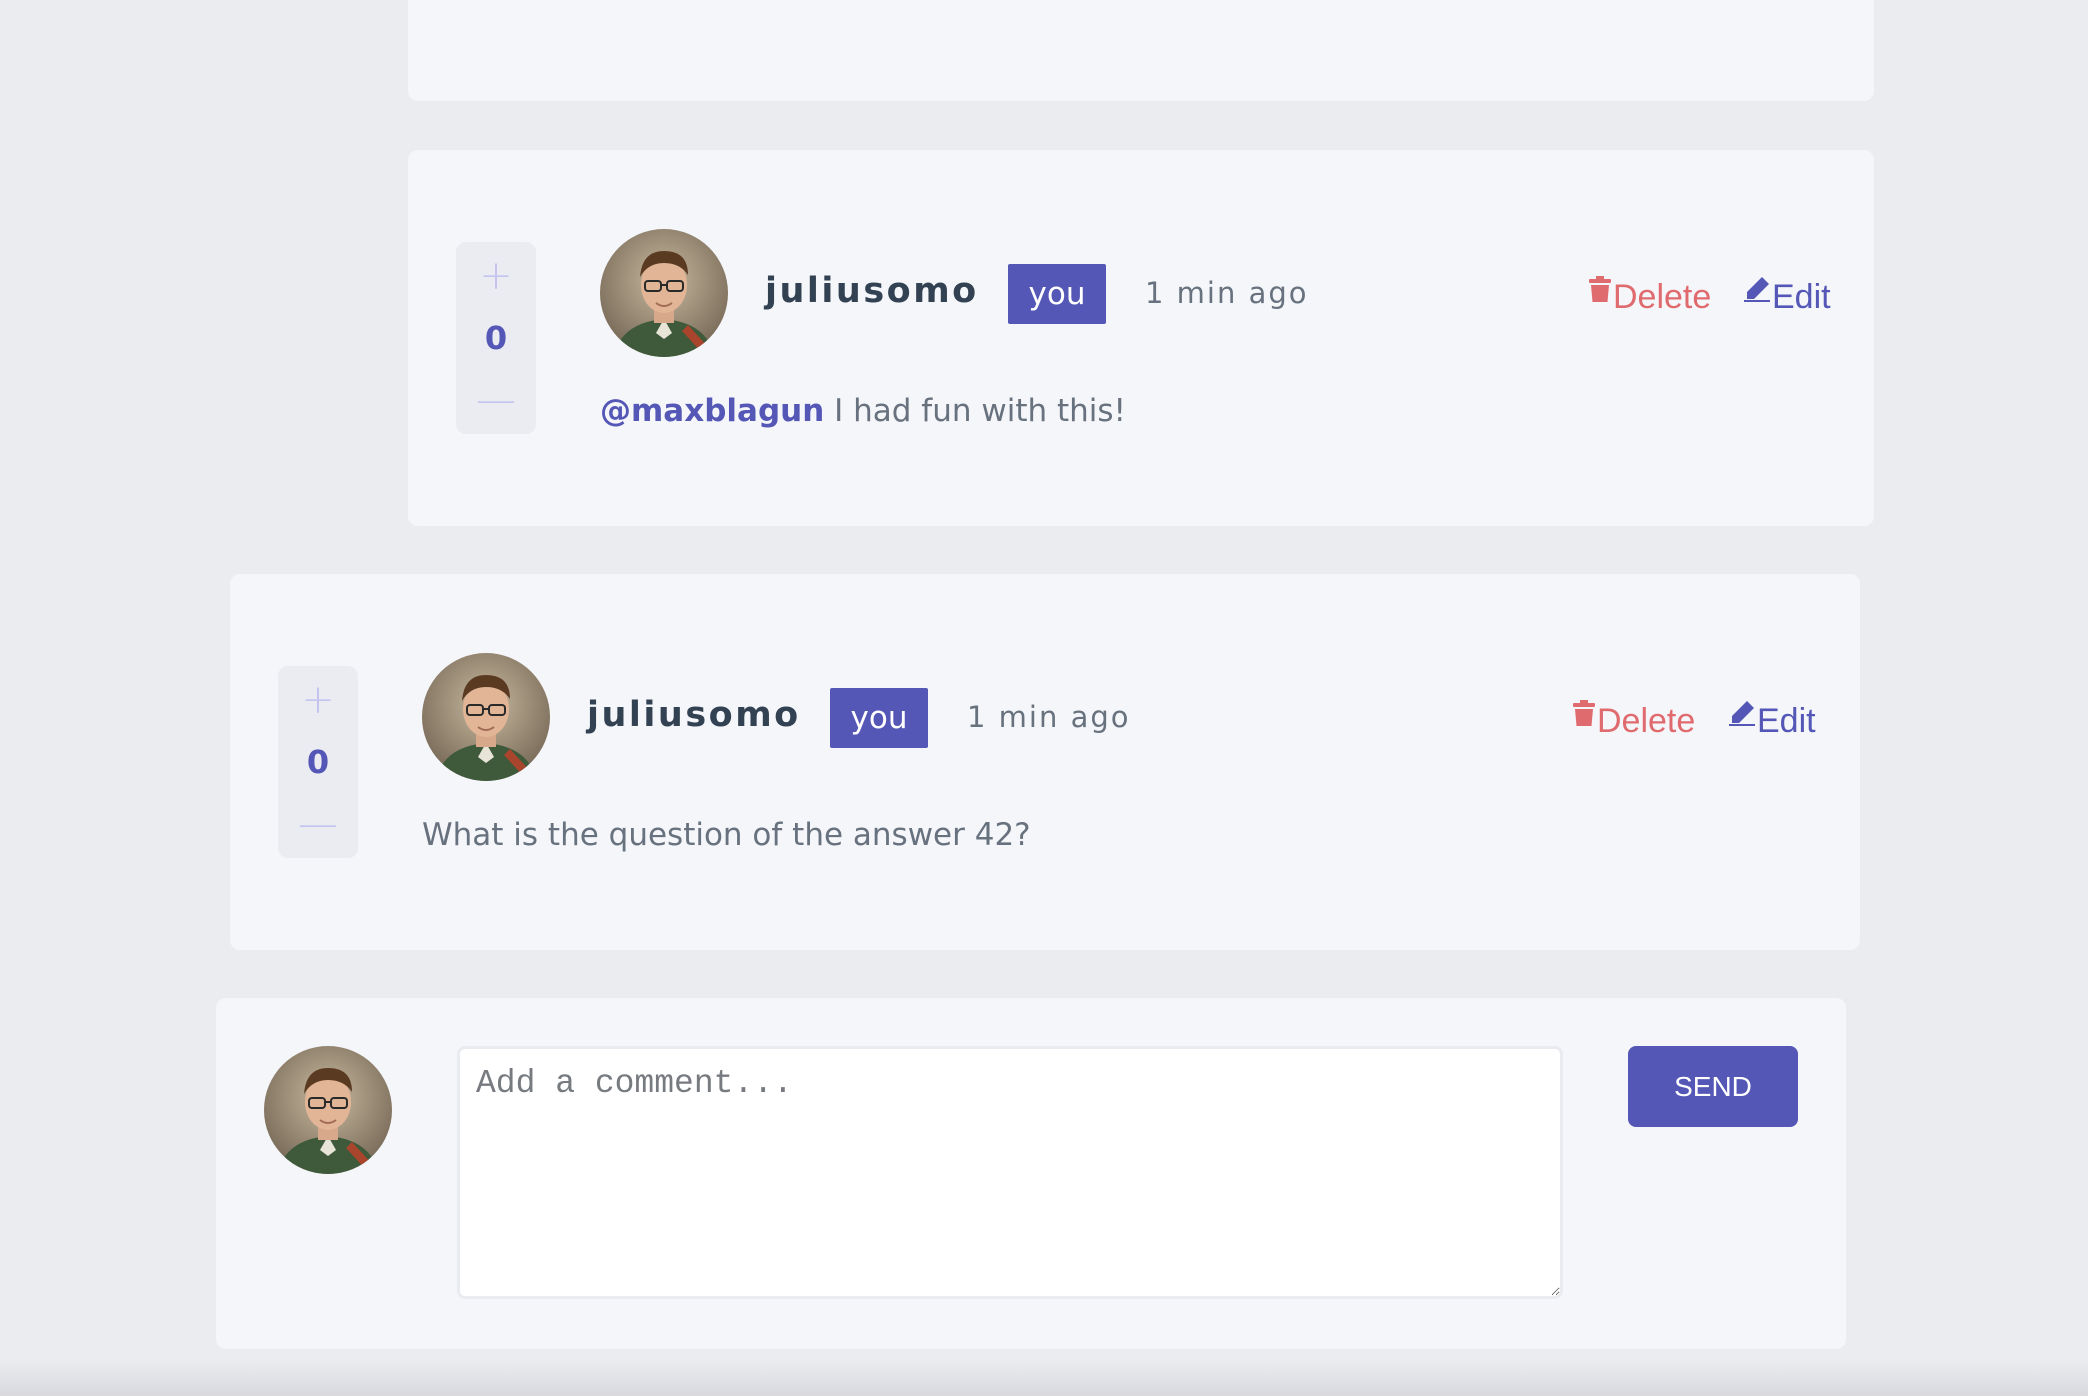 Image resolution: width=2088 pixels, height=1396 pixels. I want to click on send-button: SEND, so click(1713, 1086).